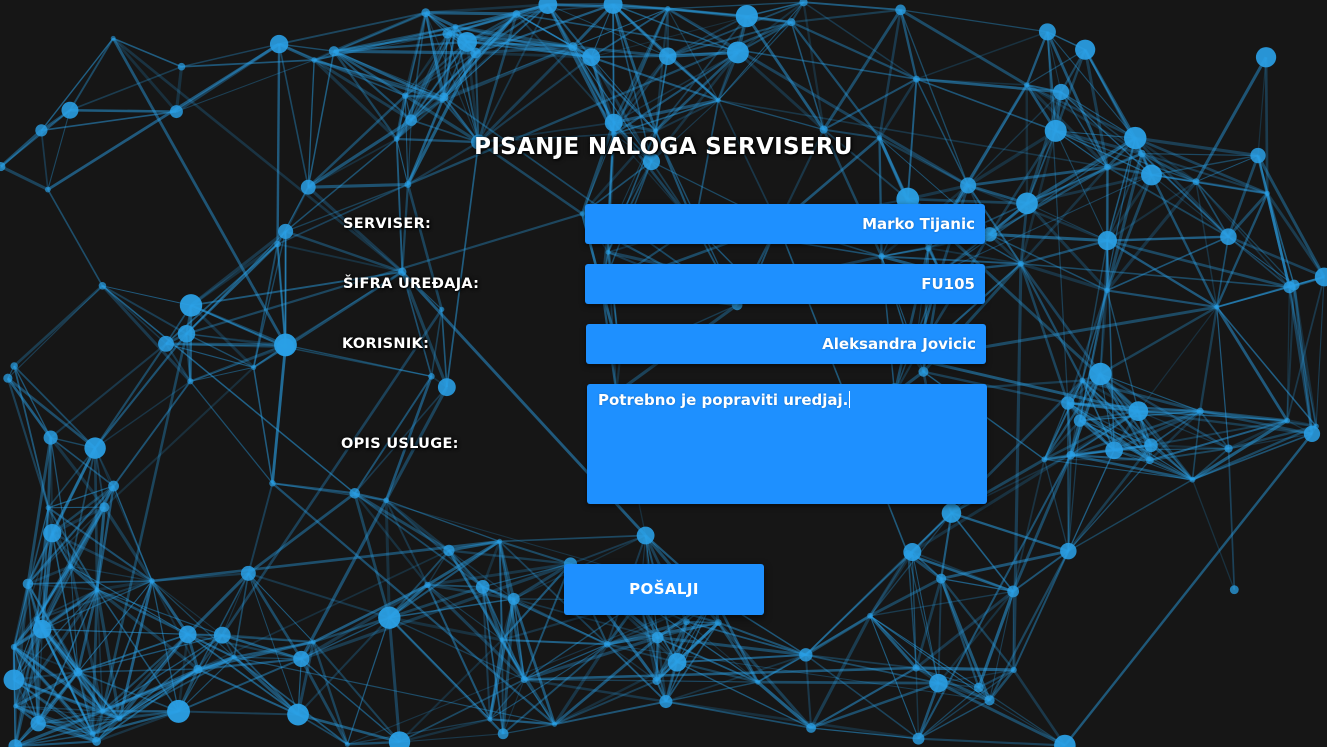 The height and width of the screenshot is (747, 1327). I want to click on page-title: PISANJE NALOGA SERVISERU, so click(663, 147).